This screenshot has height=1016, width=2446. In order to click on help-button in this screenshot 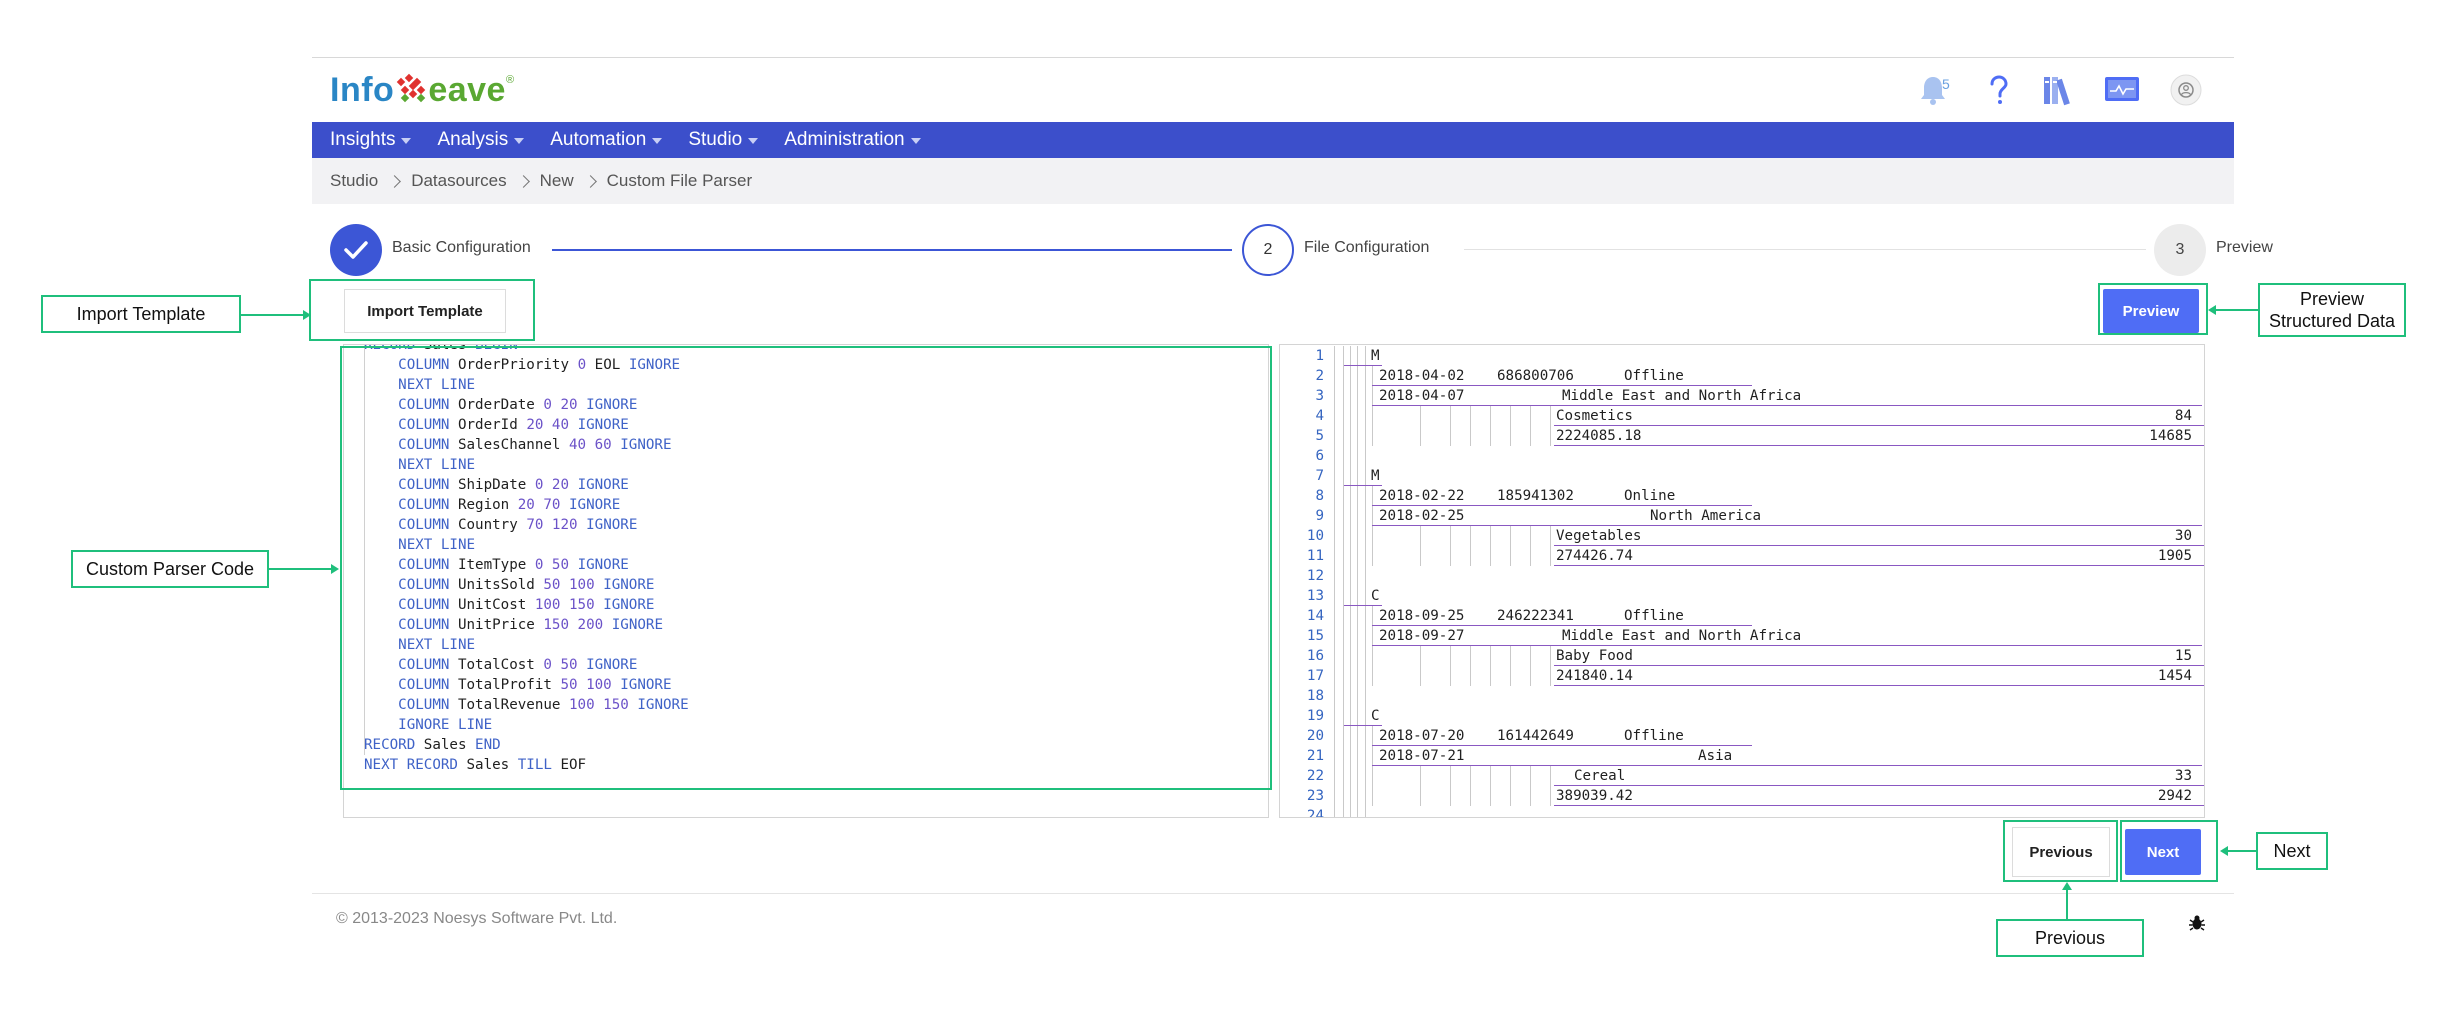, I will do `click(1999, 90)`.